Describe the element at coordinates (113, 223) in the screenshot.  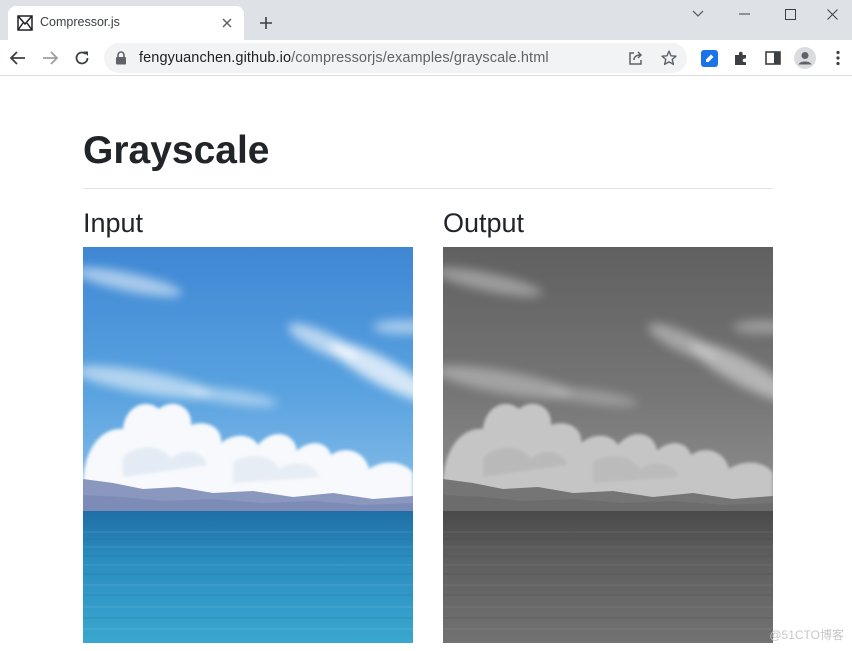
I see `input-heading: Input` at that location.